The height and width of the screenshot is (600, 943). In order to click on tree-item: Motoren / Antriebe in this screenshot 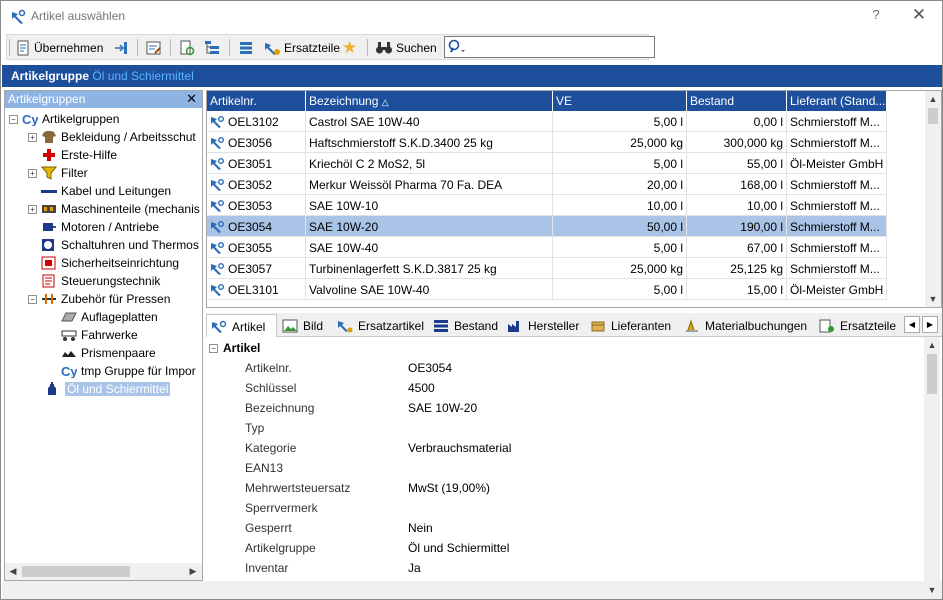, I will do `click(93, 227)`.